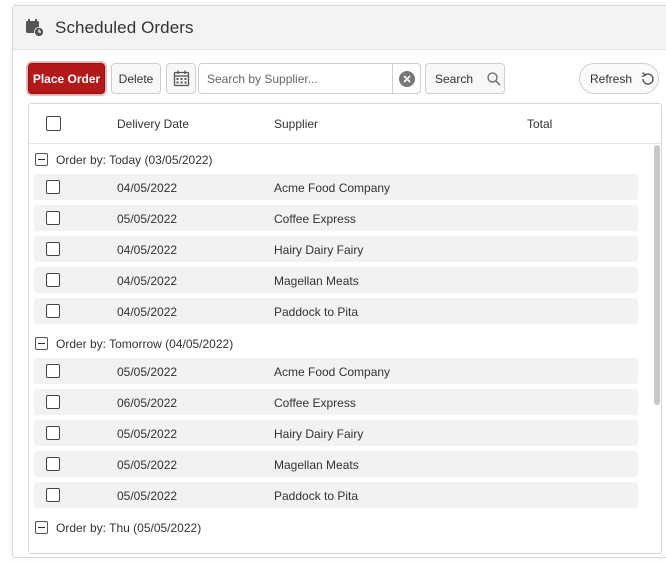 The width and height of the screenshot is (666, 563). I want to click on group-label: Order by: Thu (05/05/2022), so click(129, 527).